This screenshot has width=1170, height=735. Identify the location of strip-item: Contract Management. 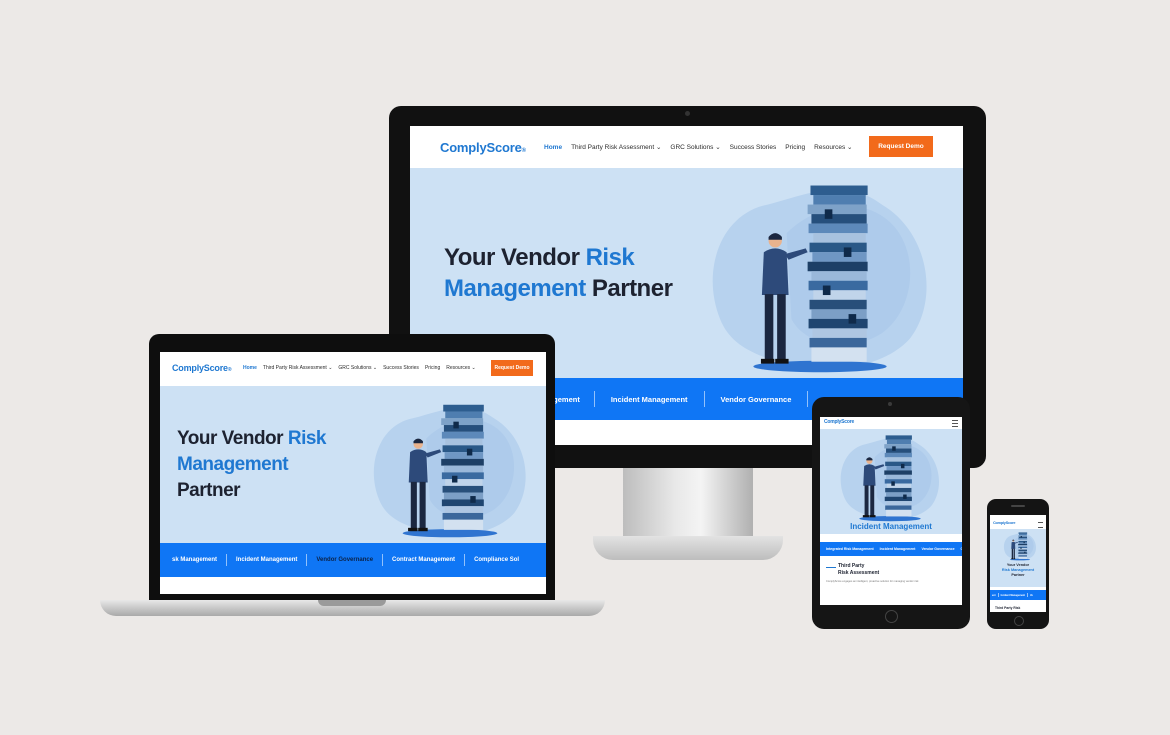
(423, 560).